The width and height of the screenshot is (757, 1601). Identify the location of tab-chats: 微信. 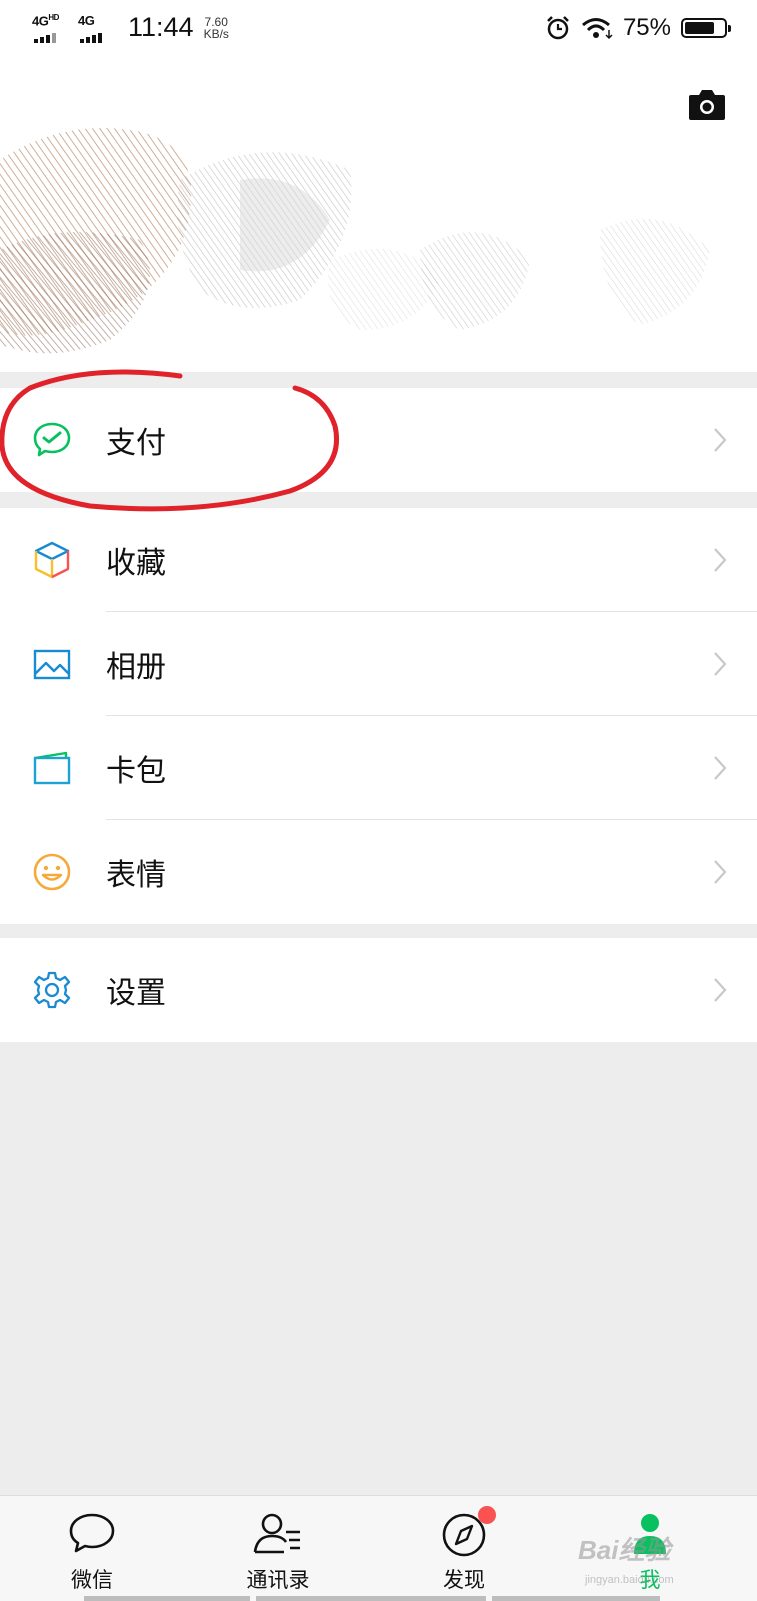
(92, 1546).